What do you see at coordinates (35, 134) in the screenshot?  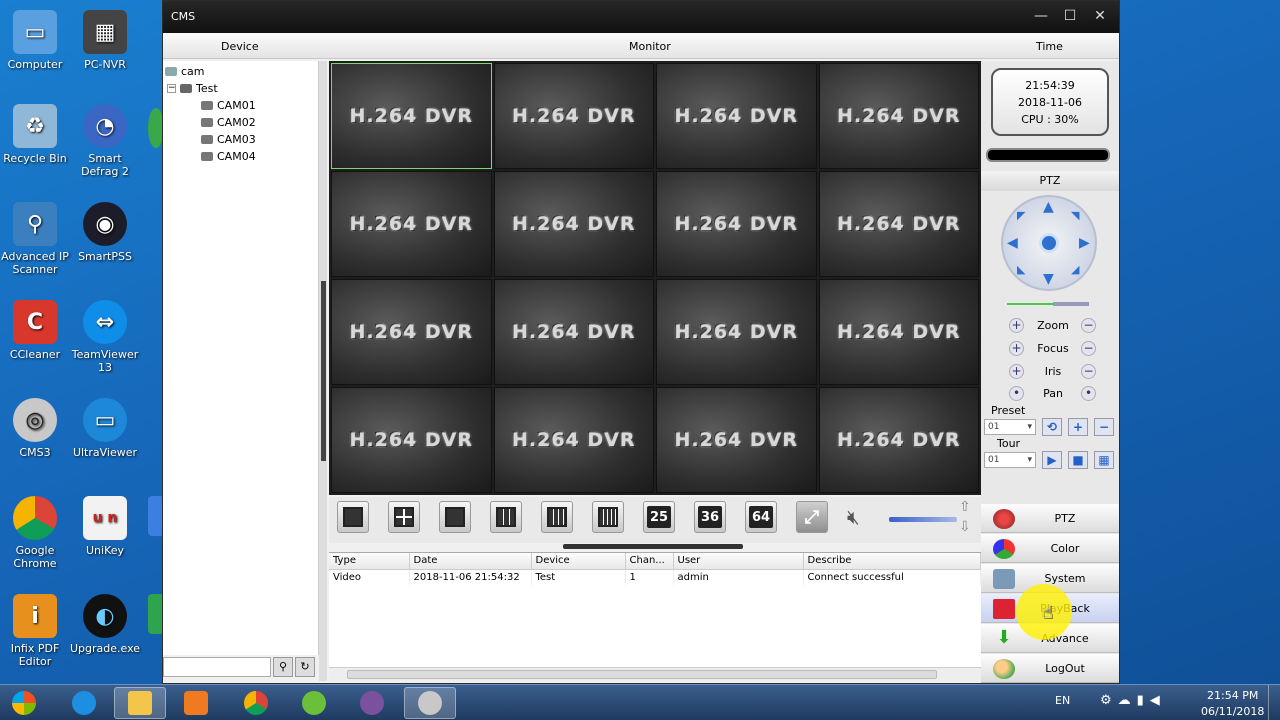 I see `desktop-icon-recycle-bin: ♻ Recycle Bin` at bounding box center [35, 134].